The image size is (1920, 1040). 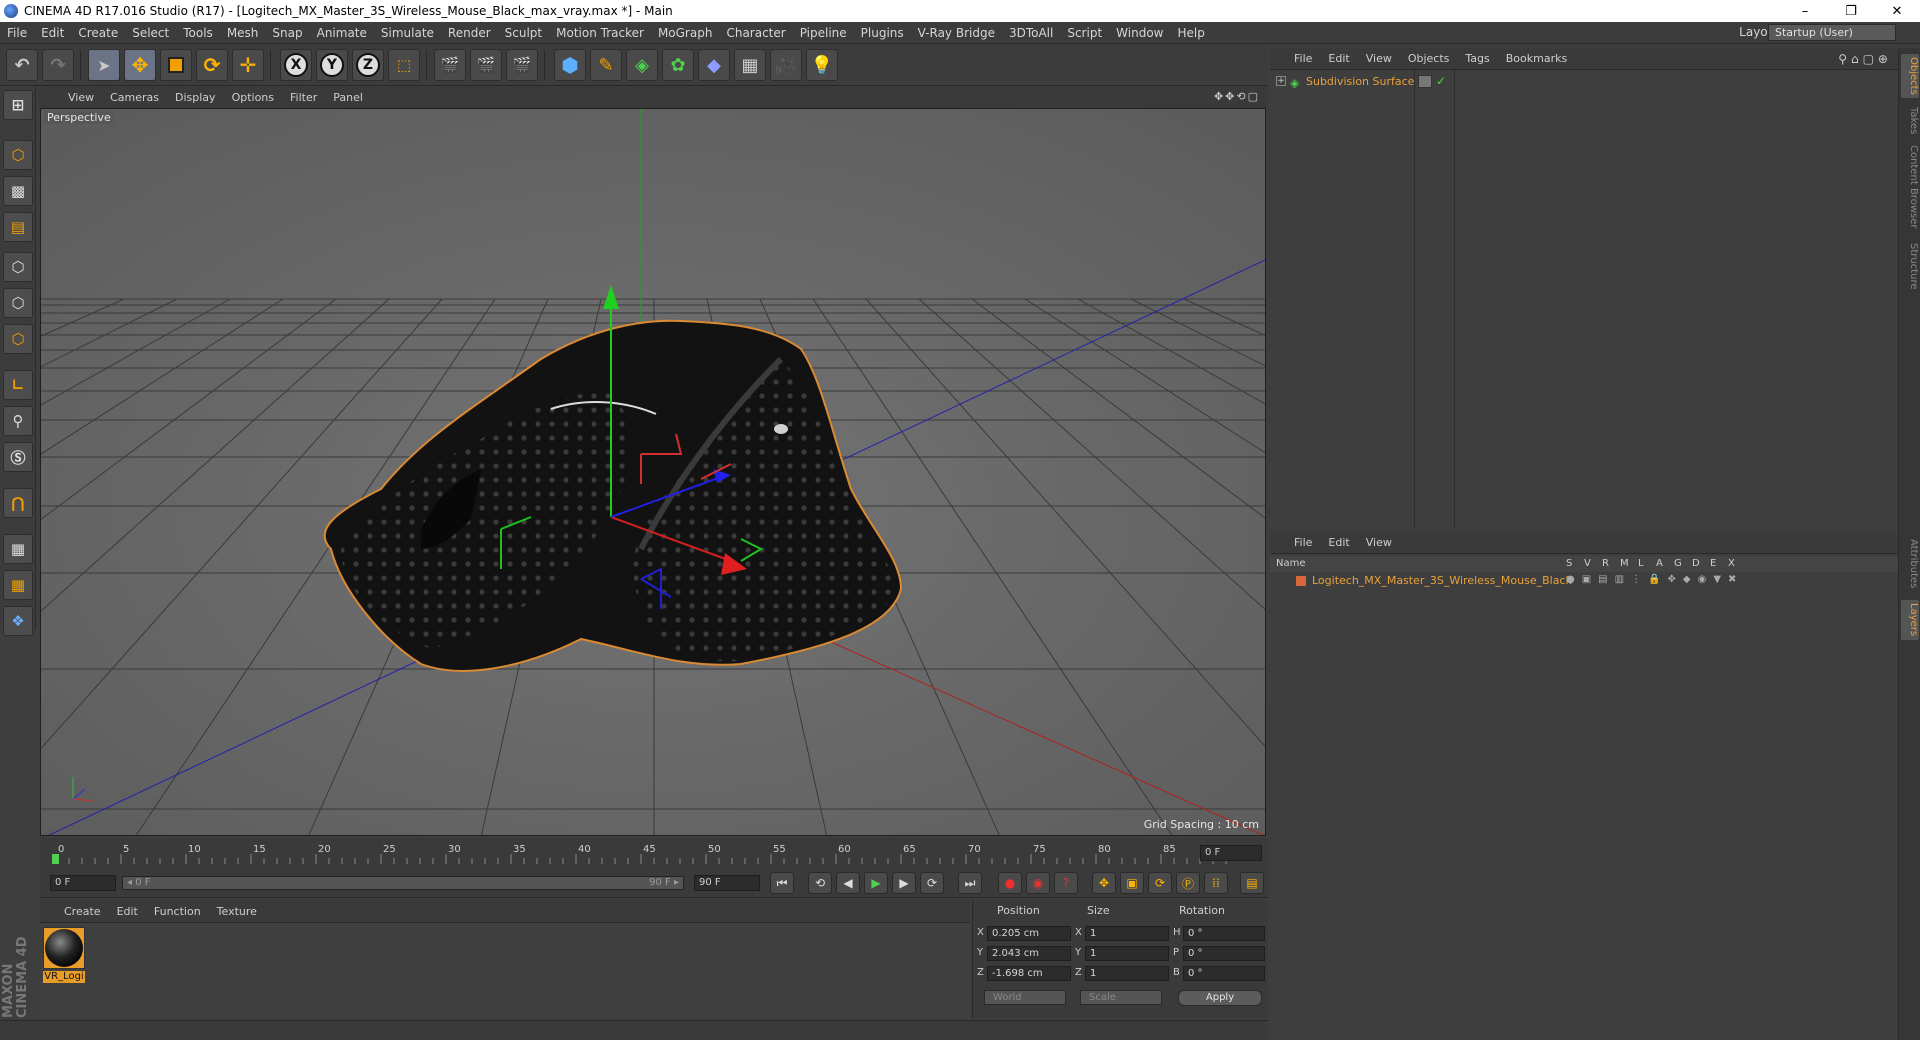 What do you see at coordinates (127, 911) in the screenshot?
I see `material-menu-edit: Edit` at bounding box center [127, 911].